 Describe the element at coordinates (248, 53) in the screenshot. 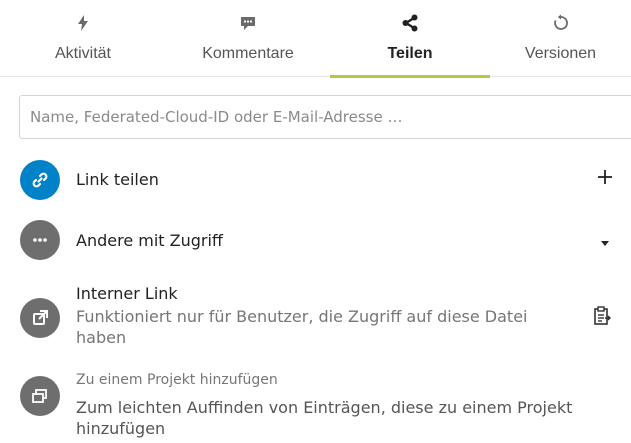

I see `tab-comments-label: Kommentare` at that location.